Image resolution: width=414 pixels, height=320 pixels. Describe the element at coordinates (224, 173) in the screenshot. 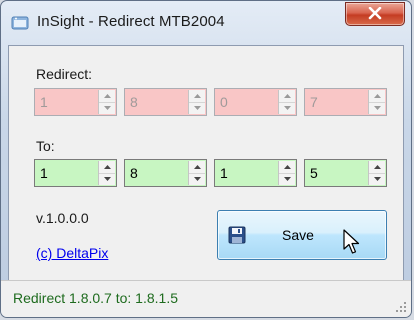

I see `to-field-3-value: 1` at that location.